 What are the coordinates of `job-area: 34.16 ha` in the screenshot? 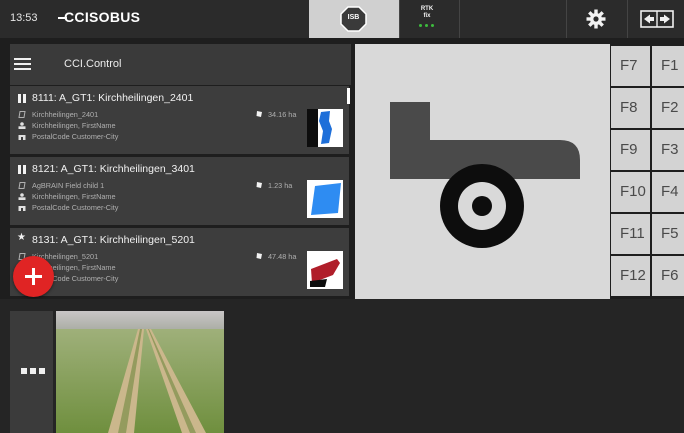 It's located at (282, 114).